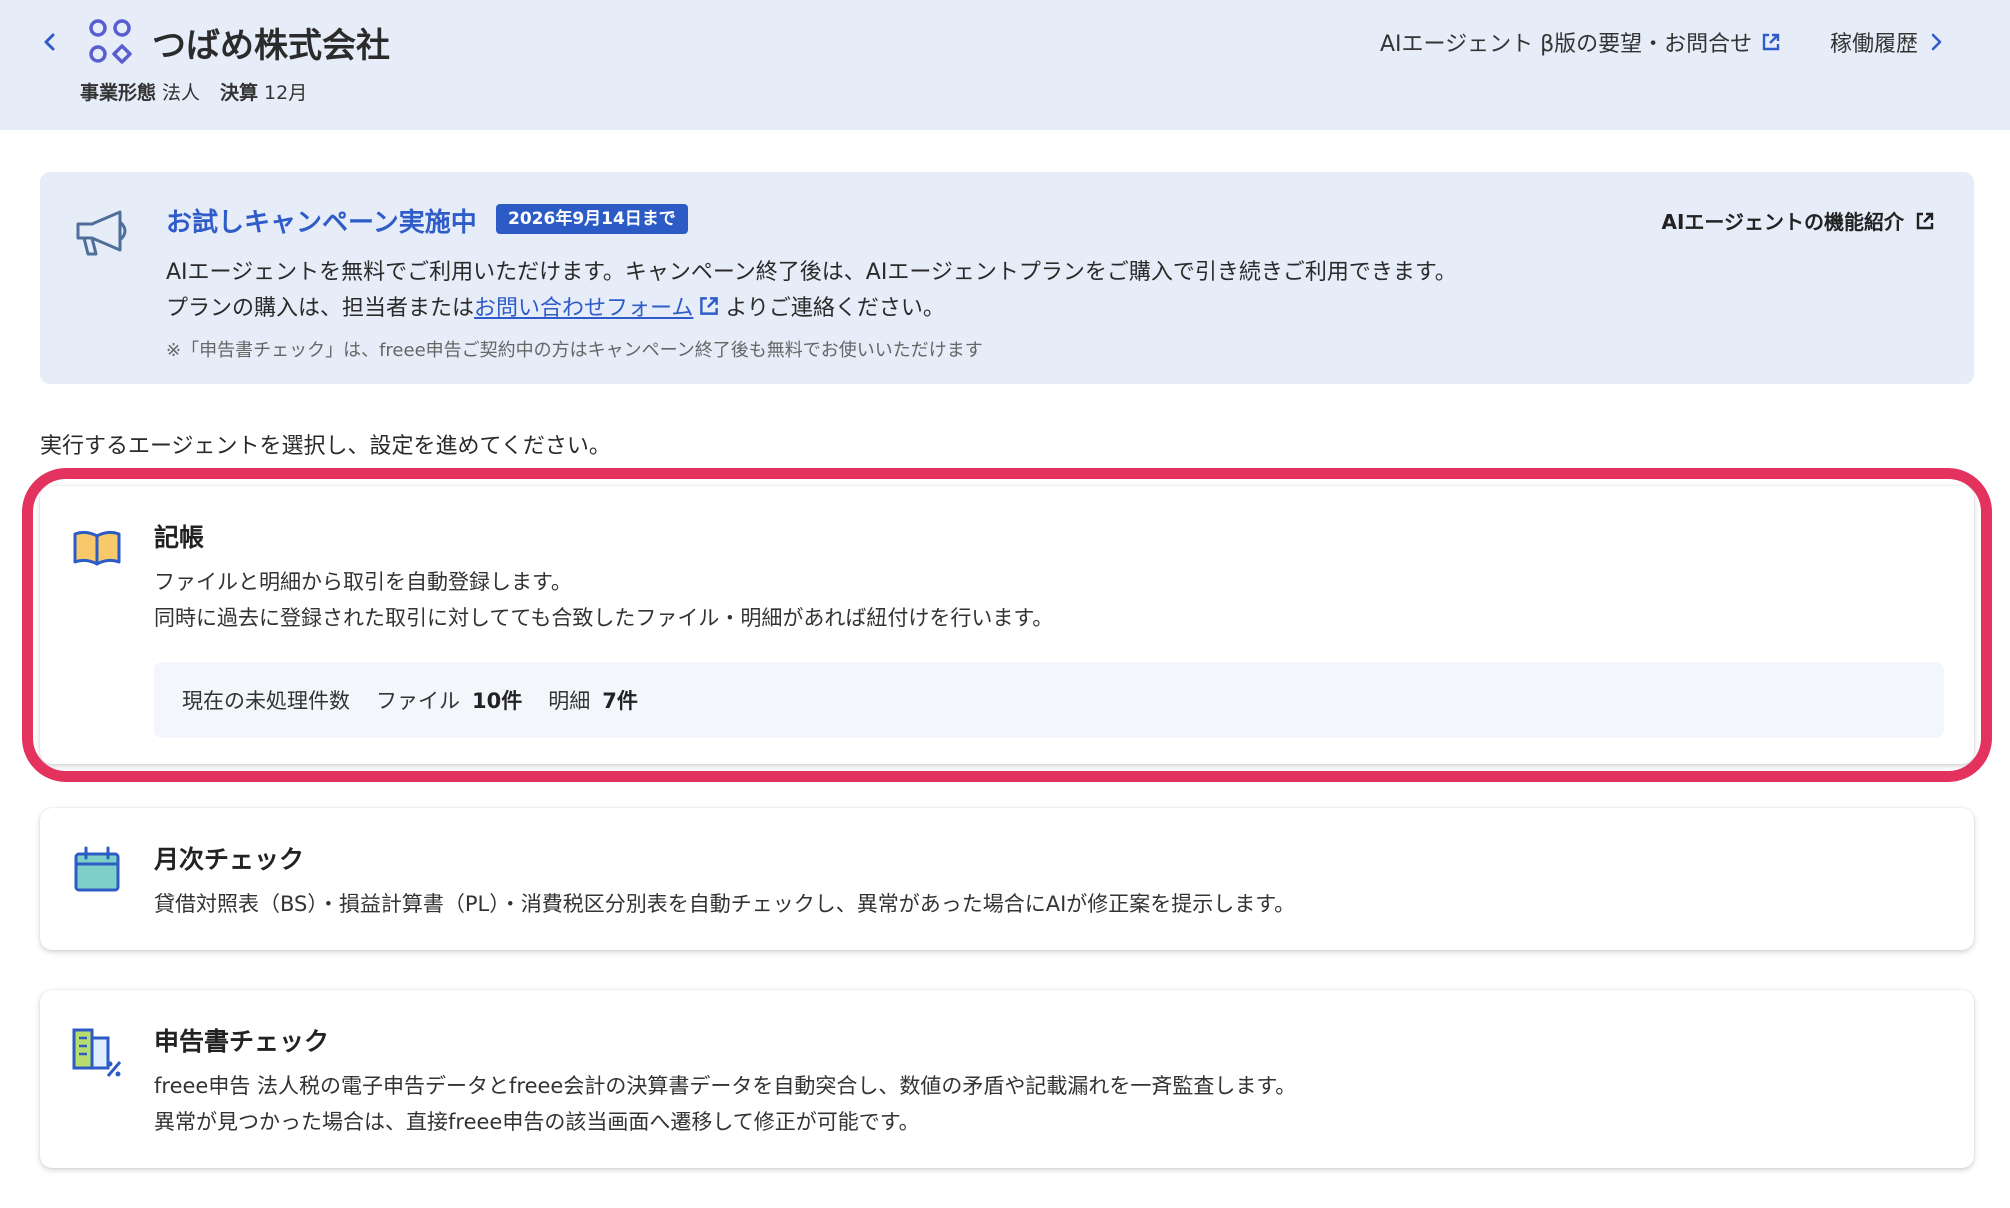 The height and width of the screenshot is (1208, 2010). I want to click on contact-form-link: お問い合わせフォーム, so click(583, 306).